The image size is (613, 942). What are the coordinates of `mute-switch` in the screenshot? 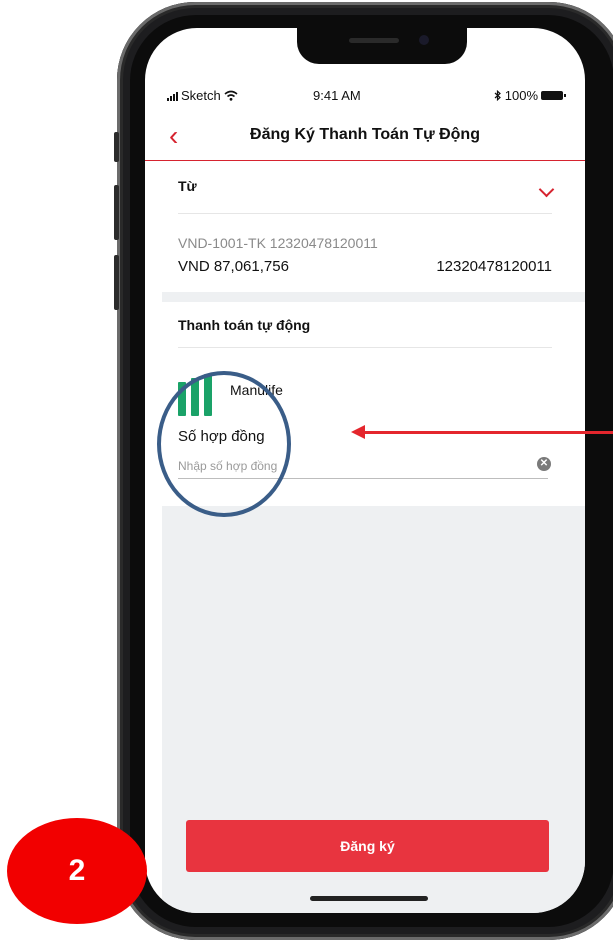 It's located at (116, 147).